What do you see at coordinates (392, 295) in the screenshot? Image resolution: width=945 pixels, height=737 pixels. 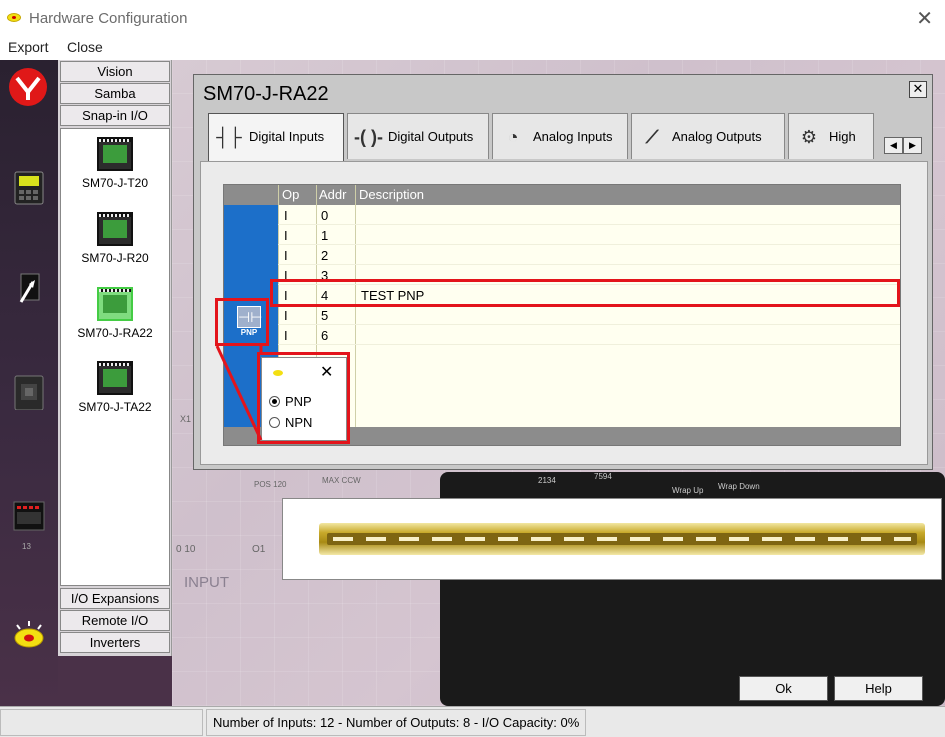 I see `cell-description: TEST PNP` at bounding box center [392, 295].